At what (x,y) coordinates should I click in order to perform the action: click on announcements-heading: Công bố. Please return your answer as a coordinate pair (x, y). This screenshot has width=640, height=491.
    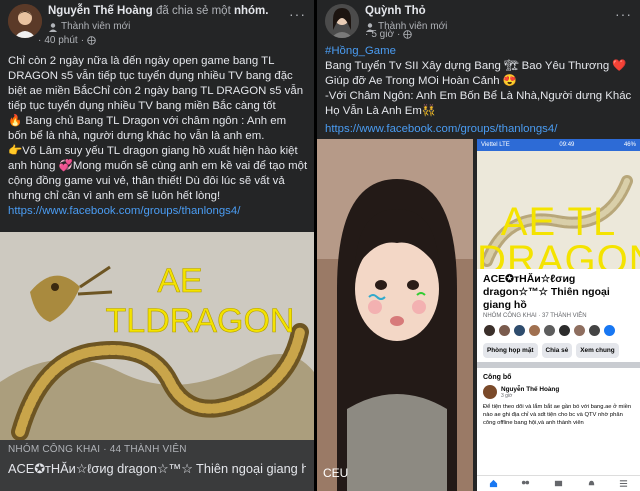
    Looking at the image, I should click on (497, 377).